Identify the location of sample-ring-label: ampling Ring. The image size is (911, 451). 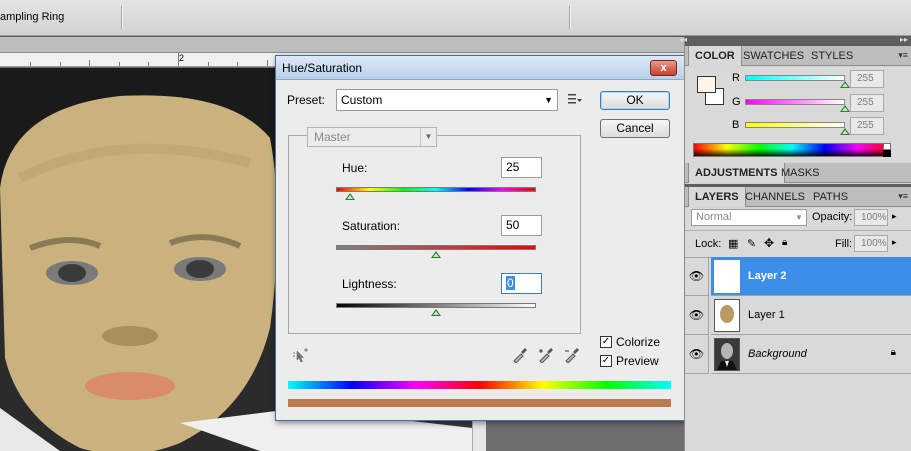
(32, 17).